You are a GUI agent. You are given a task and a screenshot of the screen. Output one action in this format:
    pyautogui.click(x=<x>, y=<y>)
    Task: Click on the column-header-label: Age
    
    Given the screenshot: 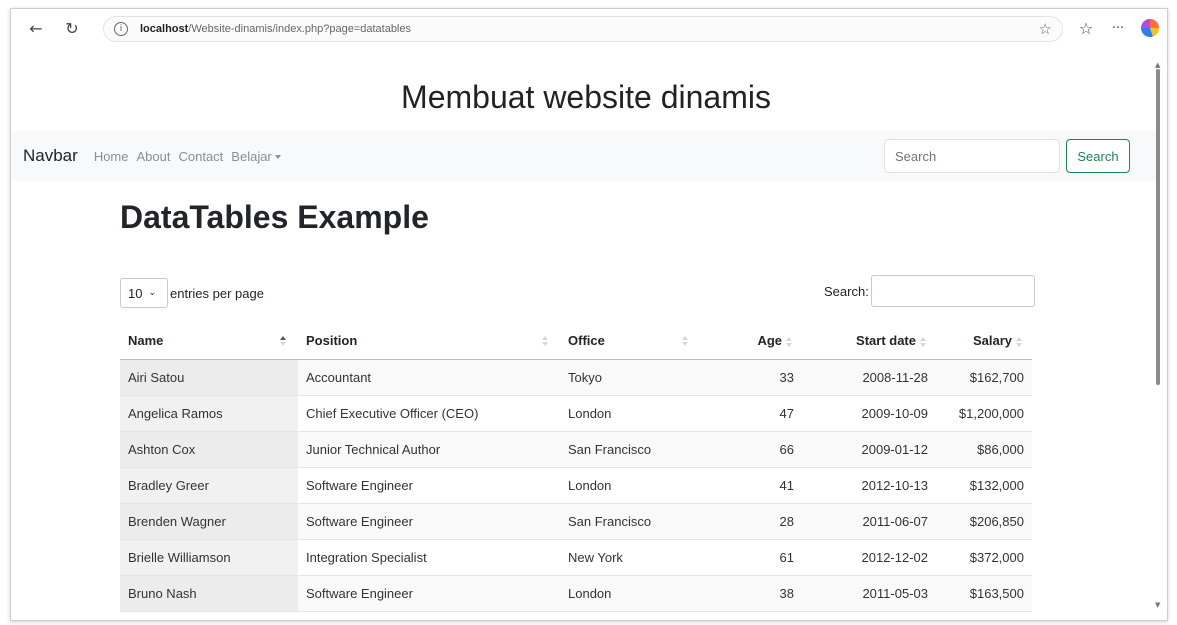 What is the action you would take?
    pyautogui.click(x=769, y=341)
    